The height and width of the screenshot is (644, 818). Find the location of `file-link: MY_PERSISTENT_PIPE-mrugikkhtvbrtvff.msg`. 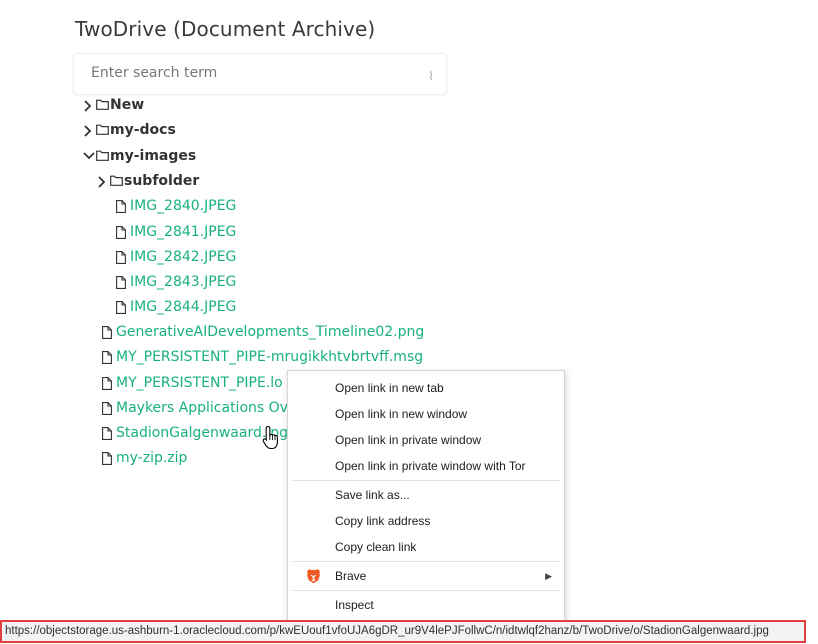

file-link: MY_PERSISTENT_PIPE-mrugikkhtvbrtvff.msg is located at coordinates (269, 357).